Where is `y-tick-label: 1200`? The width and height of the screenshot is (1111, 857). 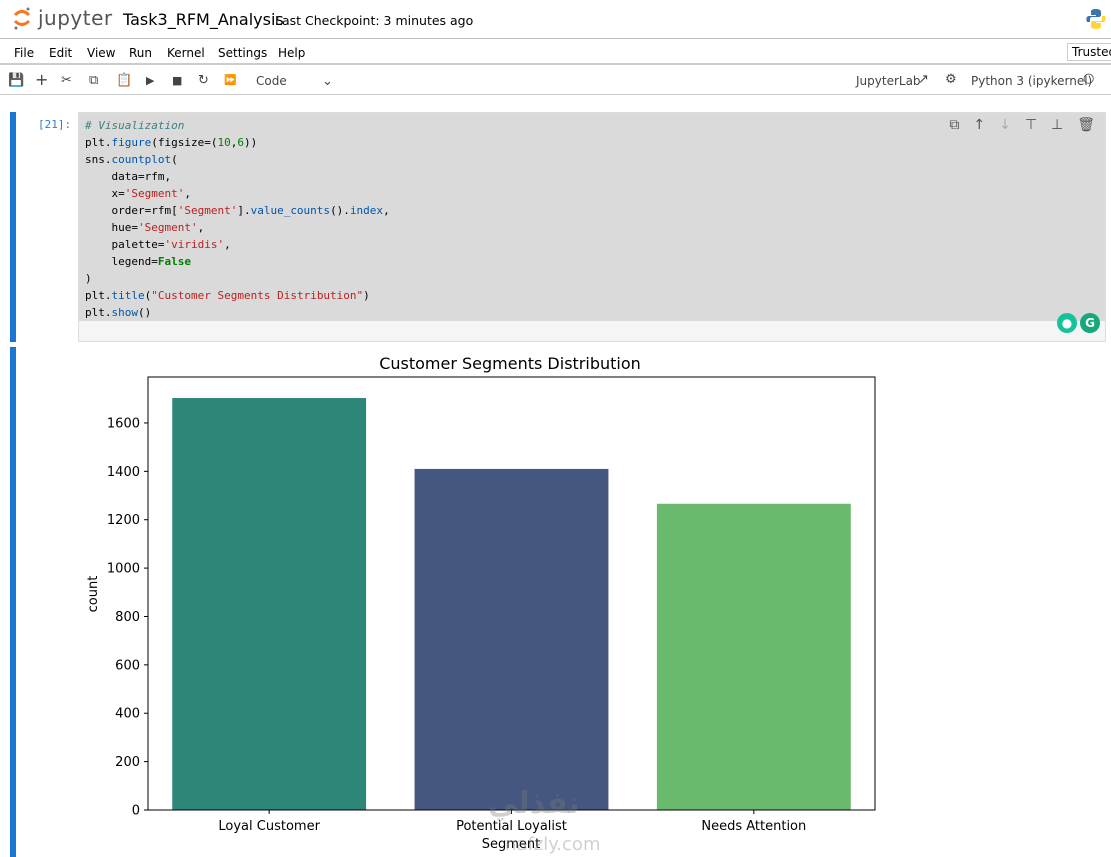 y-tick-label: 1200 is located at coordinates (123, 520).